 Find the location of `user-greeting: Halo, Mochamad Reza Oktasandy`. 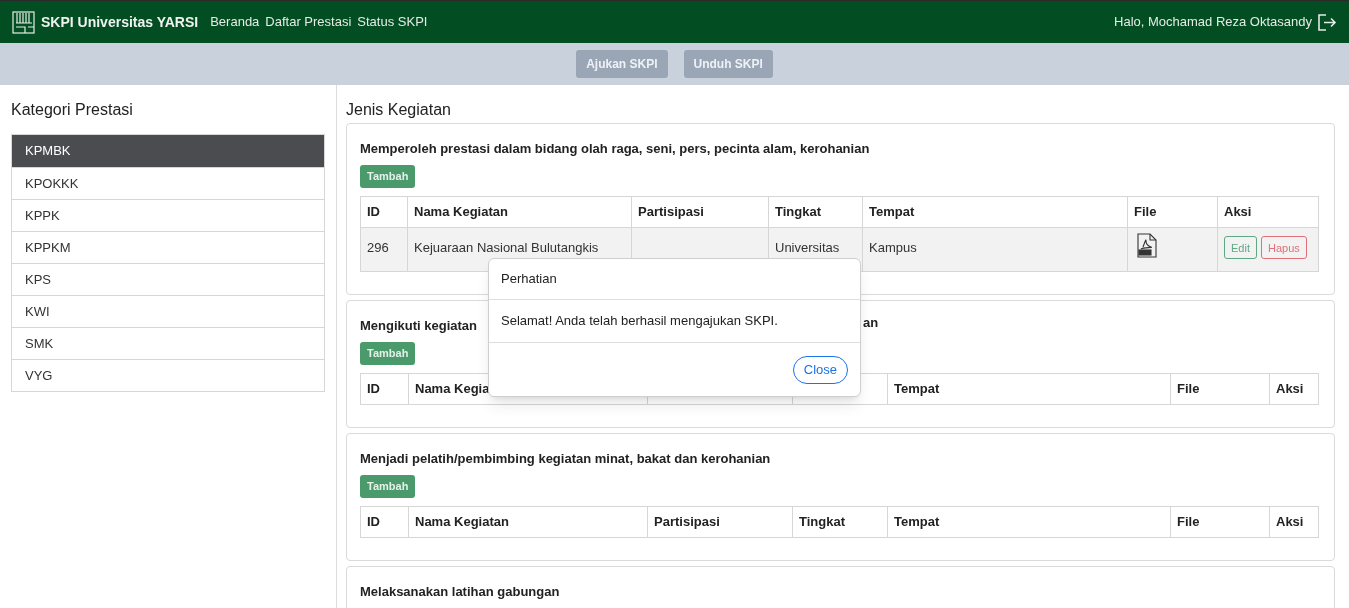

user-greeting: Halo, Mochamad Reza Oktasandy is located at coordinates (1213, 22).